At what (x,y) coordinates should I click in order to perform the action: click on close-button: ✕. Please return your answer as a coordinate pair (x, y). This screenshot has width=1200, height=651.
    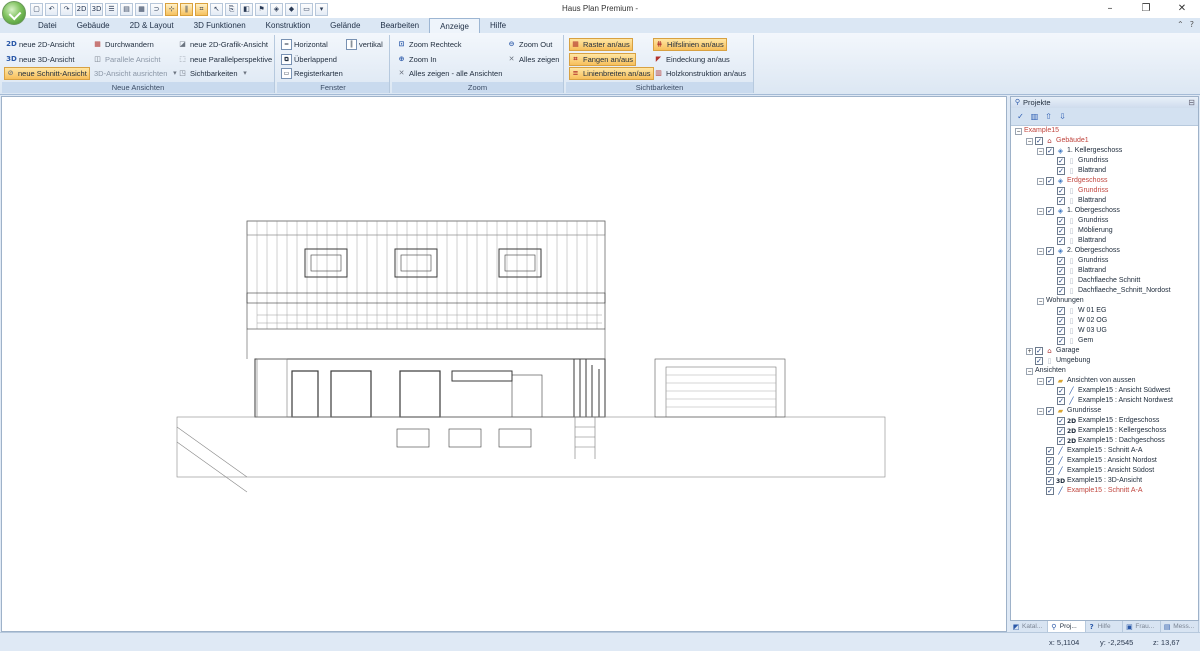
    Looking at the image, I should click on (1182, 9).